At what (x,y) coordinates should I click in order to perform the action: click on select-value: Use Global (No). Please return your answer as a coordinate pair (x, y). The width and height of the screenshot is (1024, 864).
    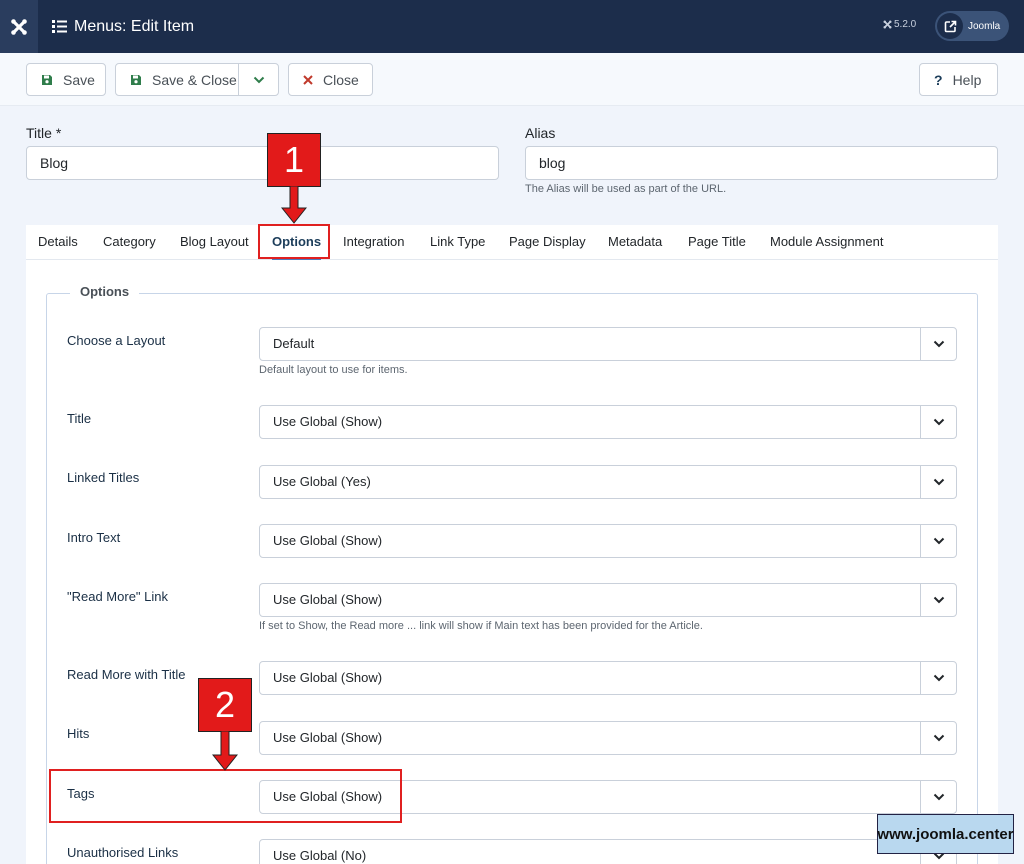
    Looking at the image, I should click on (320, 855).